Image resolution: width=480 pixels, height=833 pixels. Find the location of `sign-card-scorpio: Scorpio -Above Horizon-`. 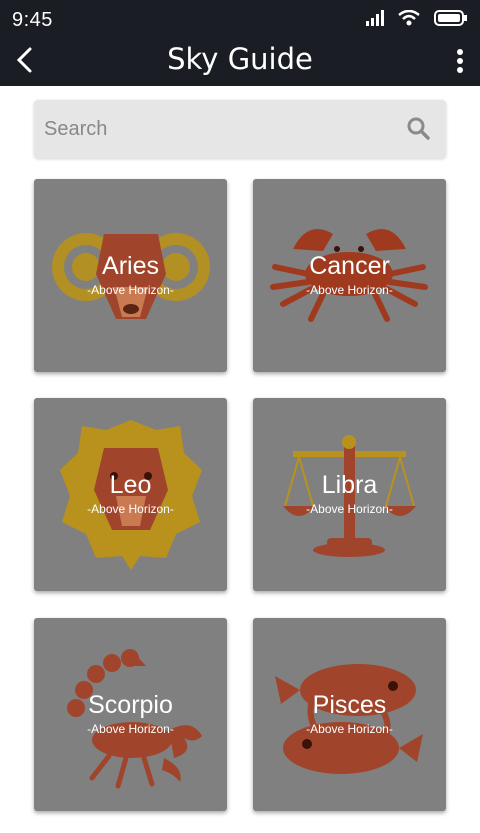

sign-card-scorpio: Scorpio -Above Horizon- is located at coordinates (130, 714).